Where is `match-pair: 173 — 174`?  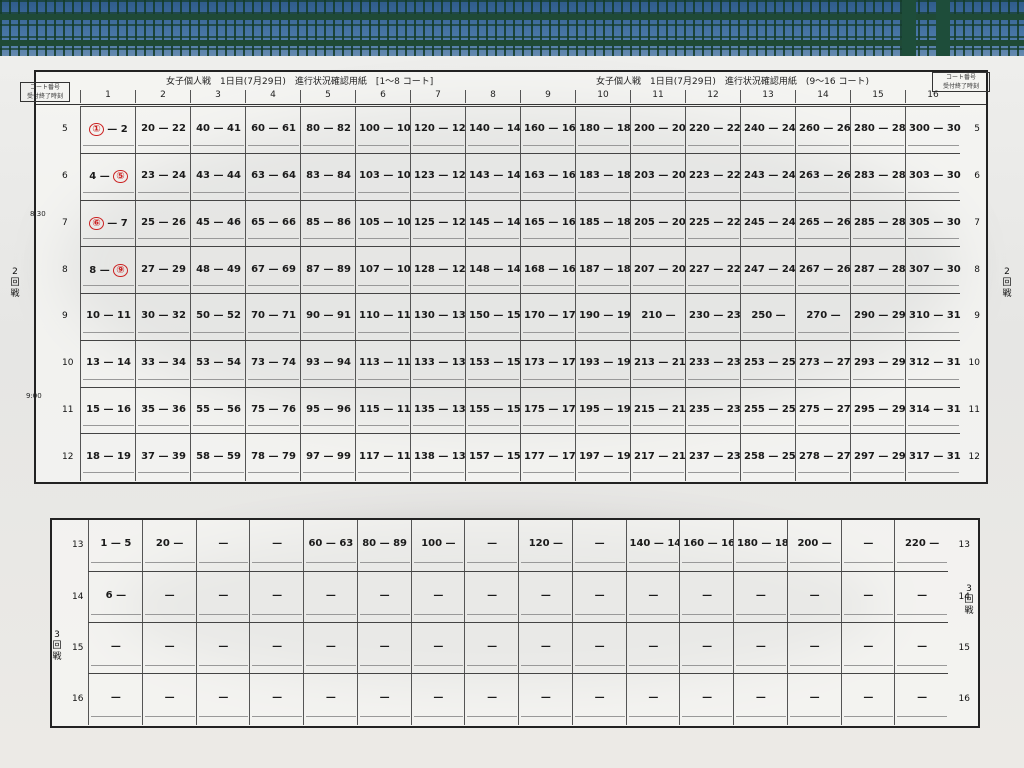
match-pair: 173 — 174 is located at coordinates (550, 363).